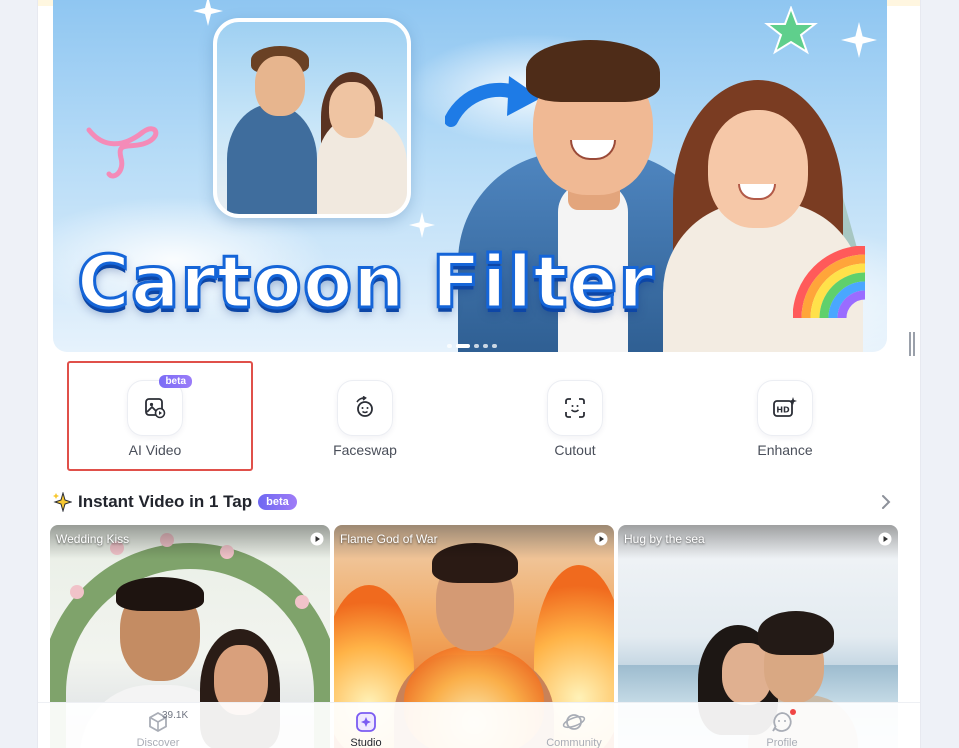  I want to click on original-photo, so click(312, 118).